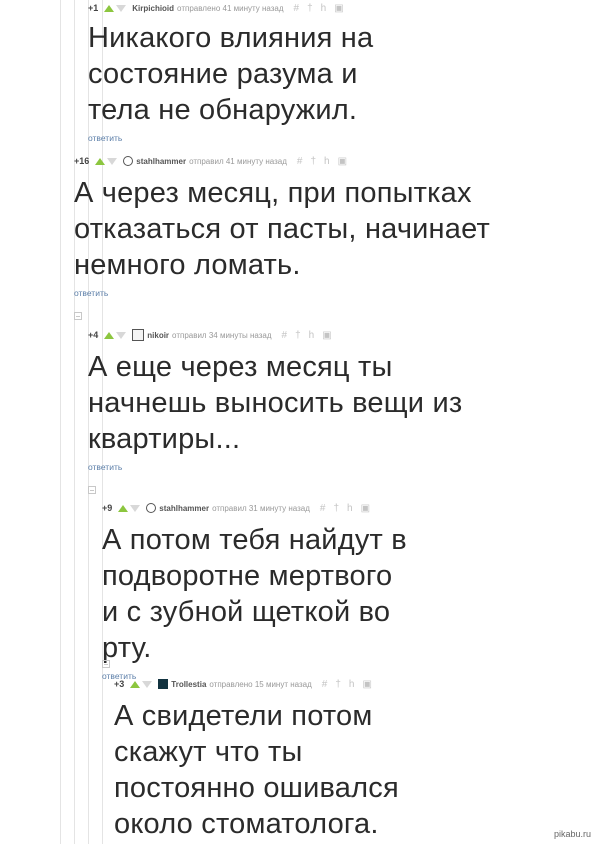  What do you see at coordinates (107, 508) in the screenshot?
I see `comment-score: +9` at bounding box center [107, 508].